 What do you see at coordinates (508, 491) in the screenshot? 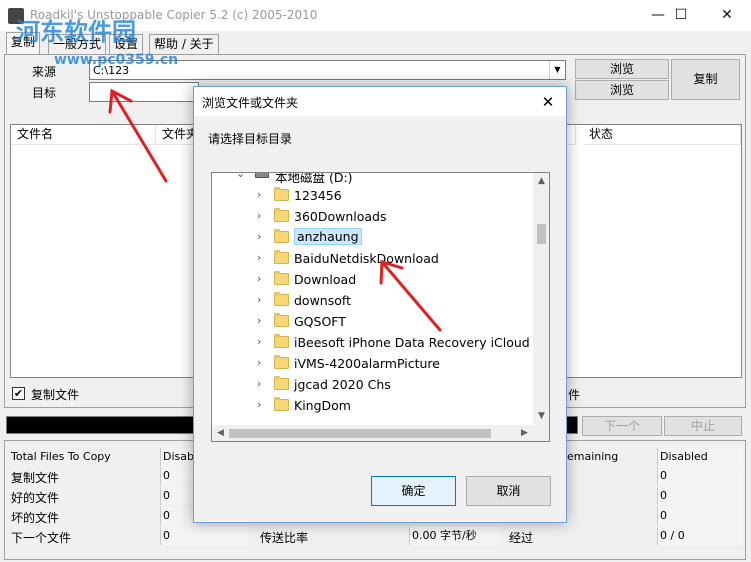
I see `cancel-button: 取消` at bounding box center [508, 491].